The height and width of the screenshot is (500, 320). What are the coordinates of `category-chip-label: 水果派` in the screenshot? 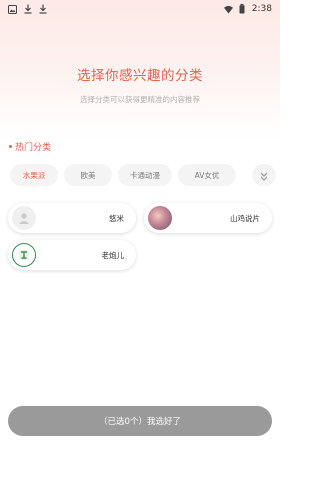 It's located at (34, 175).